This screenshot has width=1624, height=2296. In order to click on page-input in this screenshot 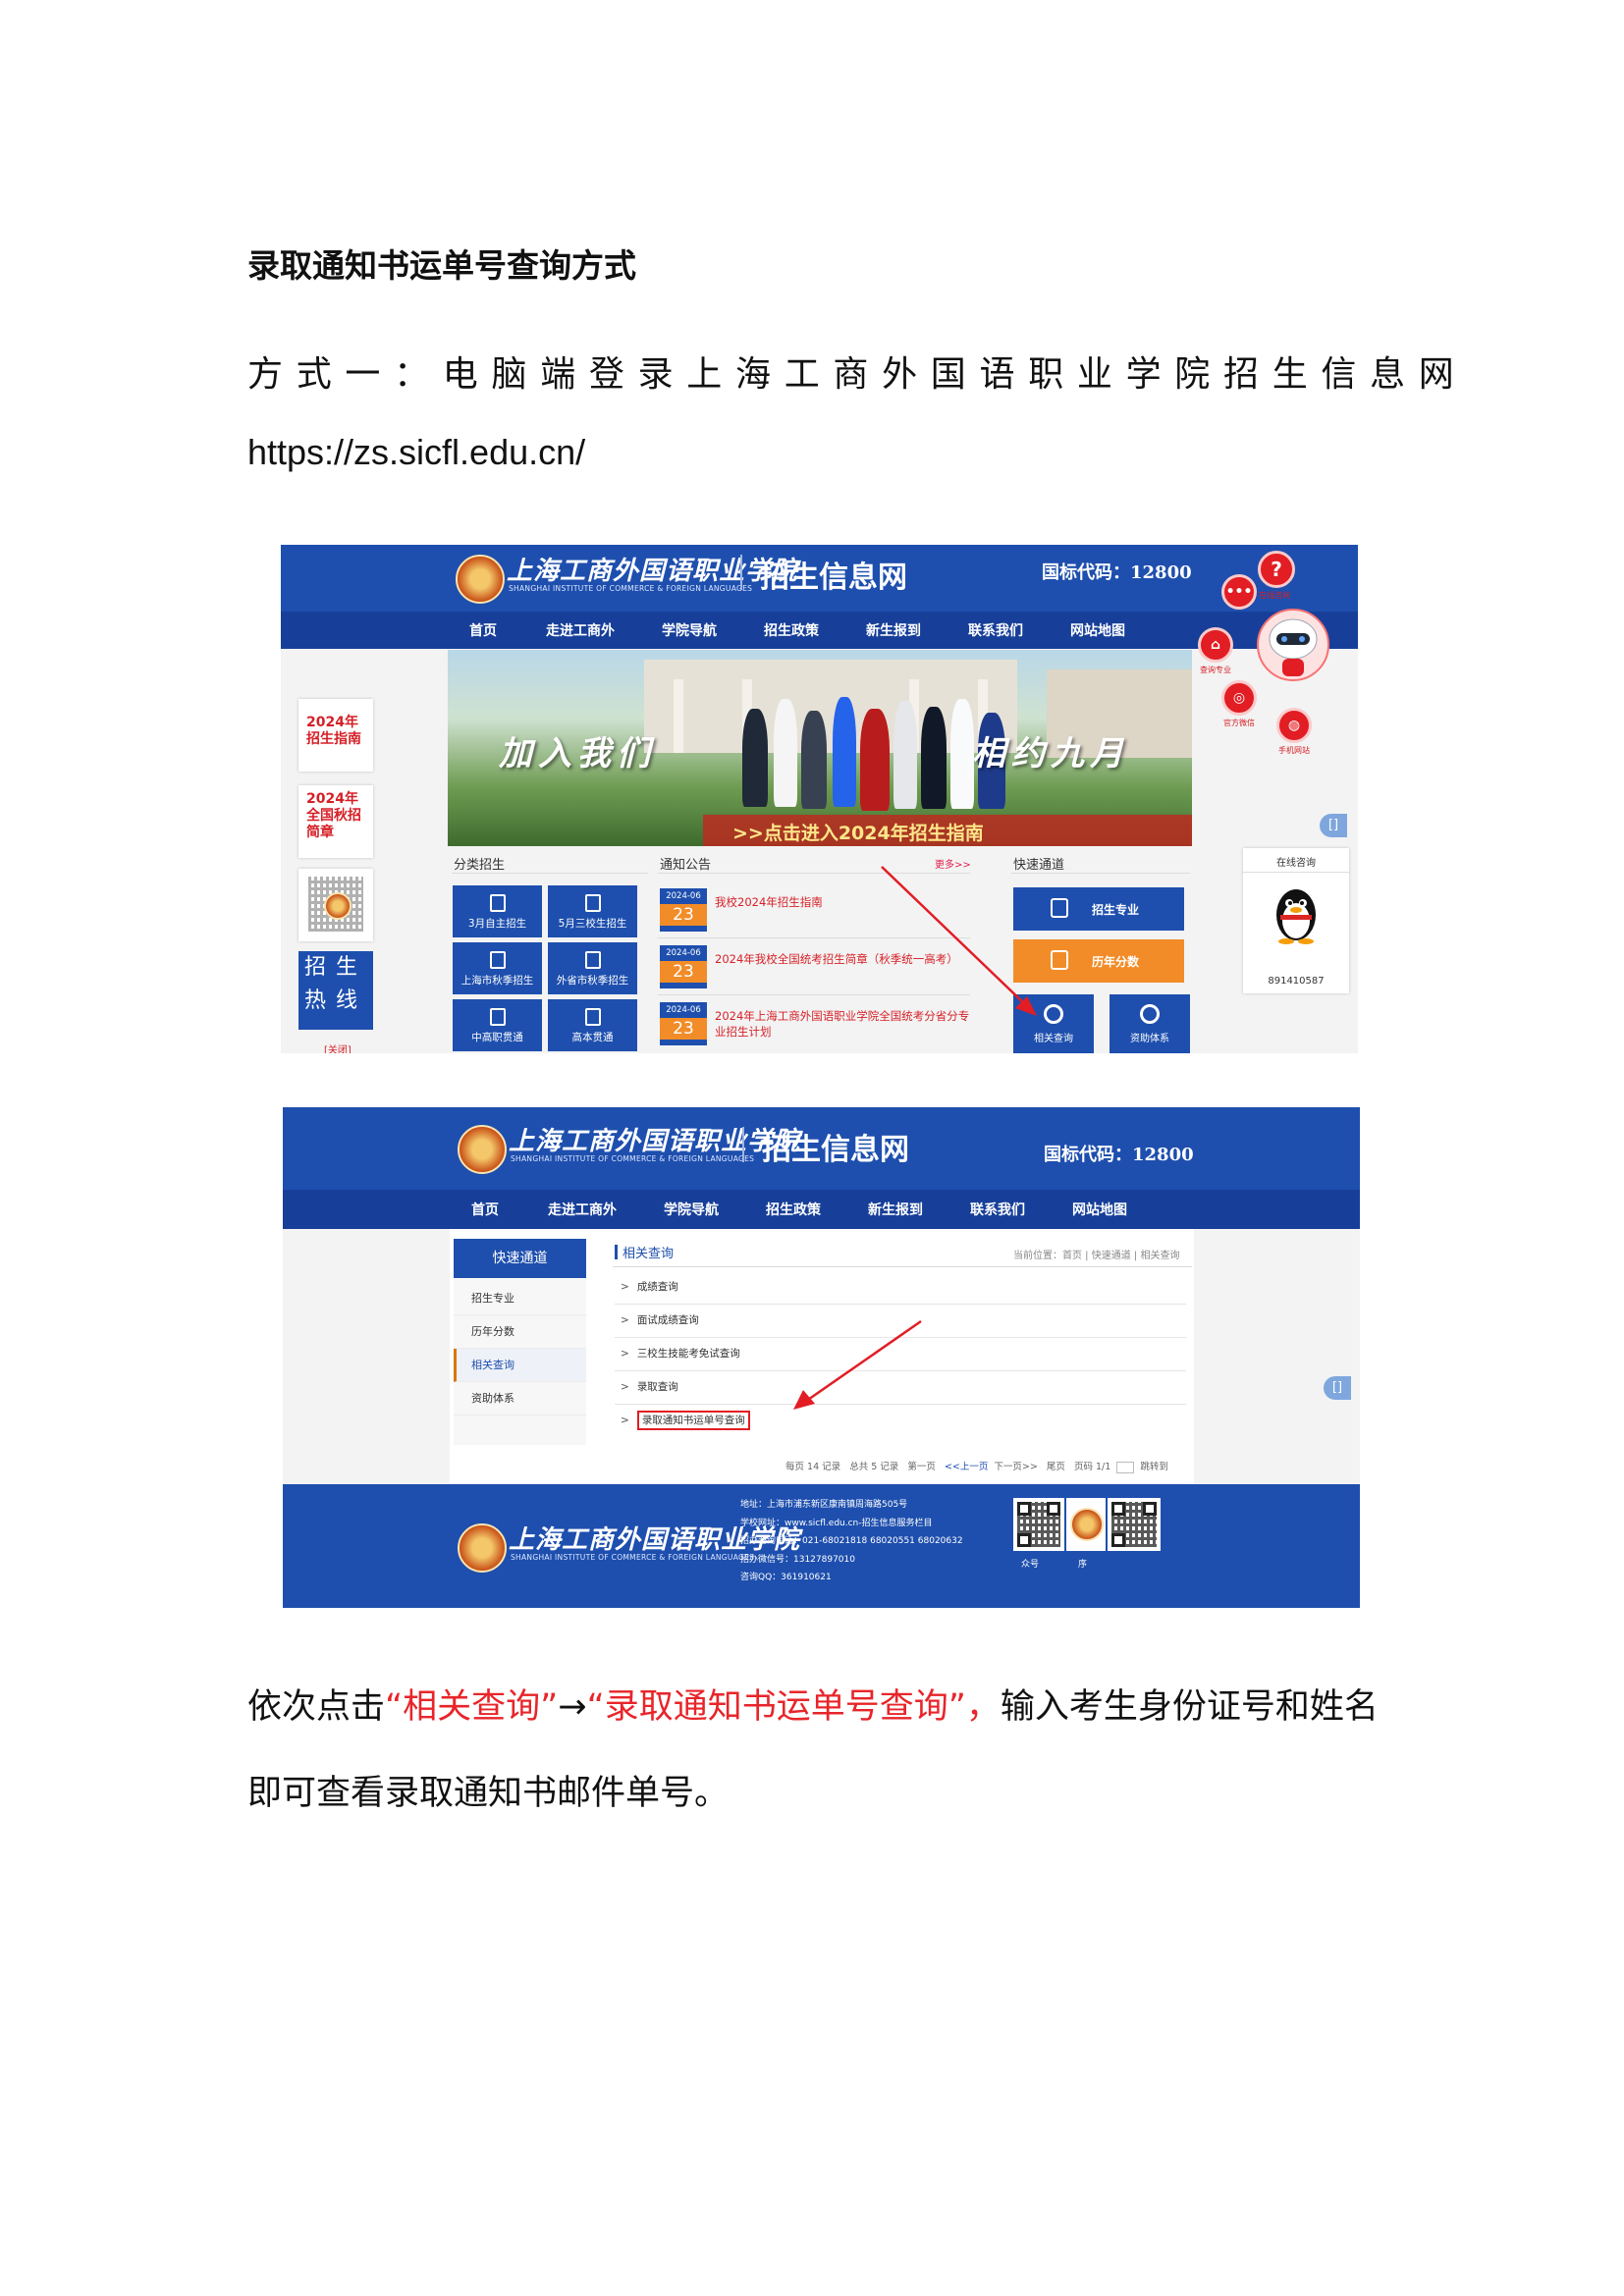, I will do `click(1125, 1467)`.